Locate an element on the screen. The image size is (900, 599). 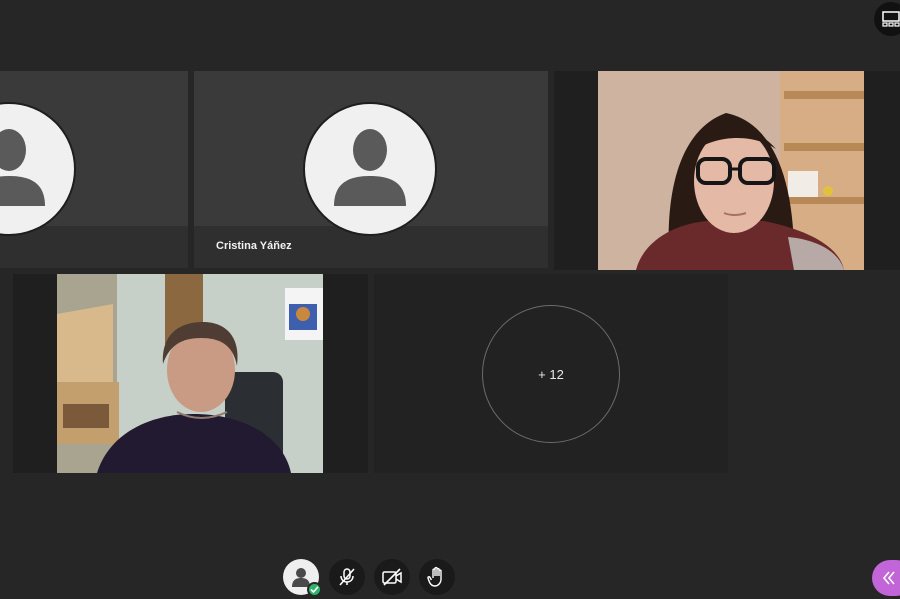
checkmark-icon is located at coordinates (314, 590).